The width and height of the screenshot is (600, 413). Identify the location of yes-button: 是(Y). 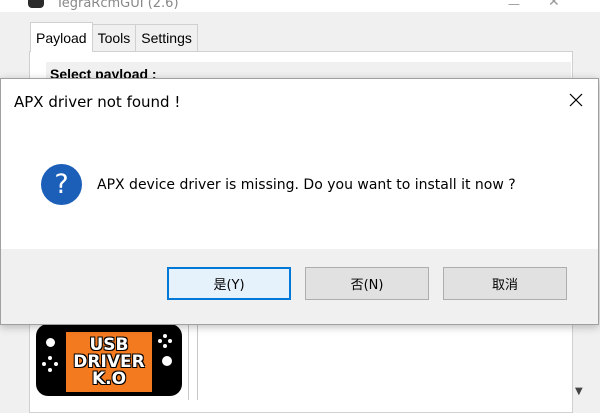
(229, 283).